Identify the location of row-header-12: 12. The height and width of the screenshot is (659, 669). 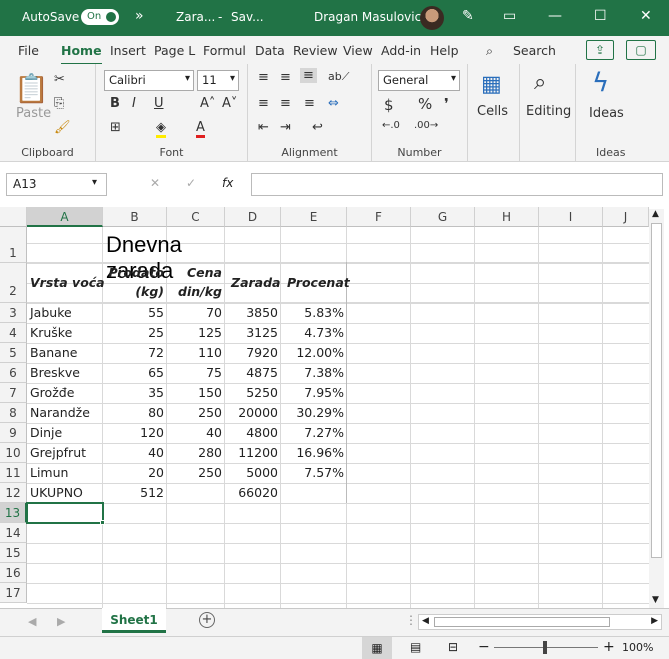
(13, 493).